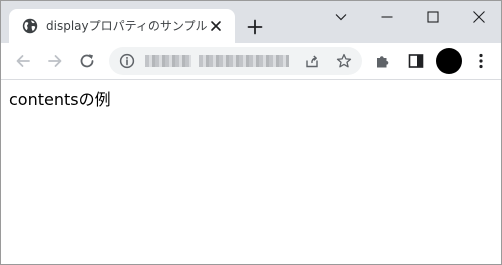 The height and width of the screenshot is (265, 502). What do you see at coordinates (55, 61) in the screenshot?
I see `arrow-right-icon` at bounding box center [55, 61].